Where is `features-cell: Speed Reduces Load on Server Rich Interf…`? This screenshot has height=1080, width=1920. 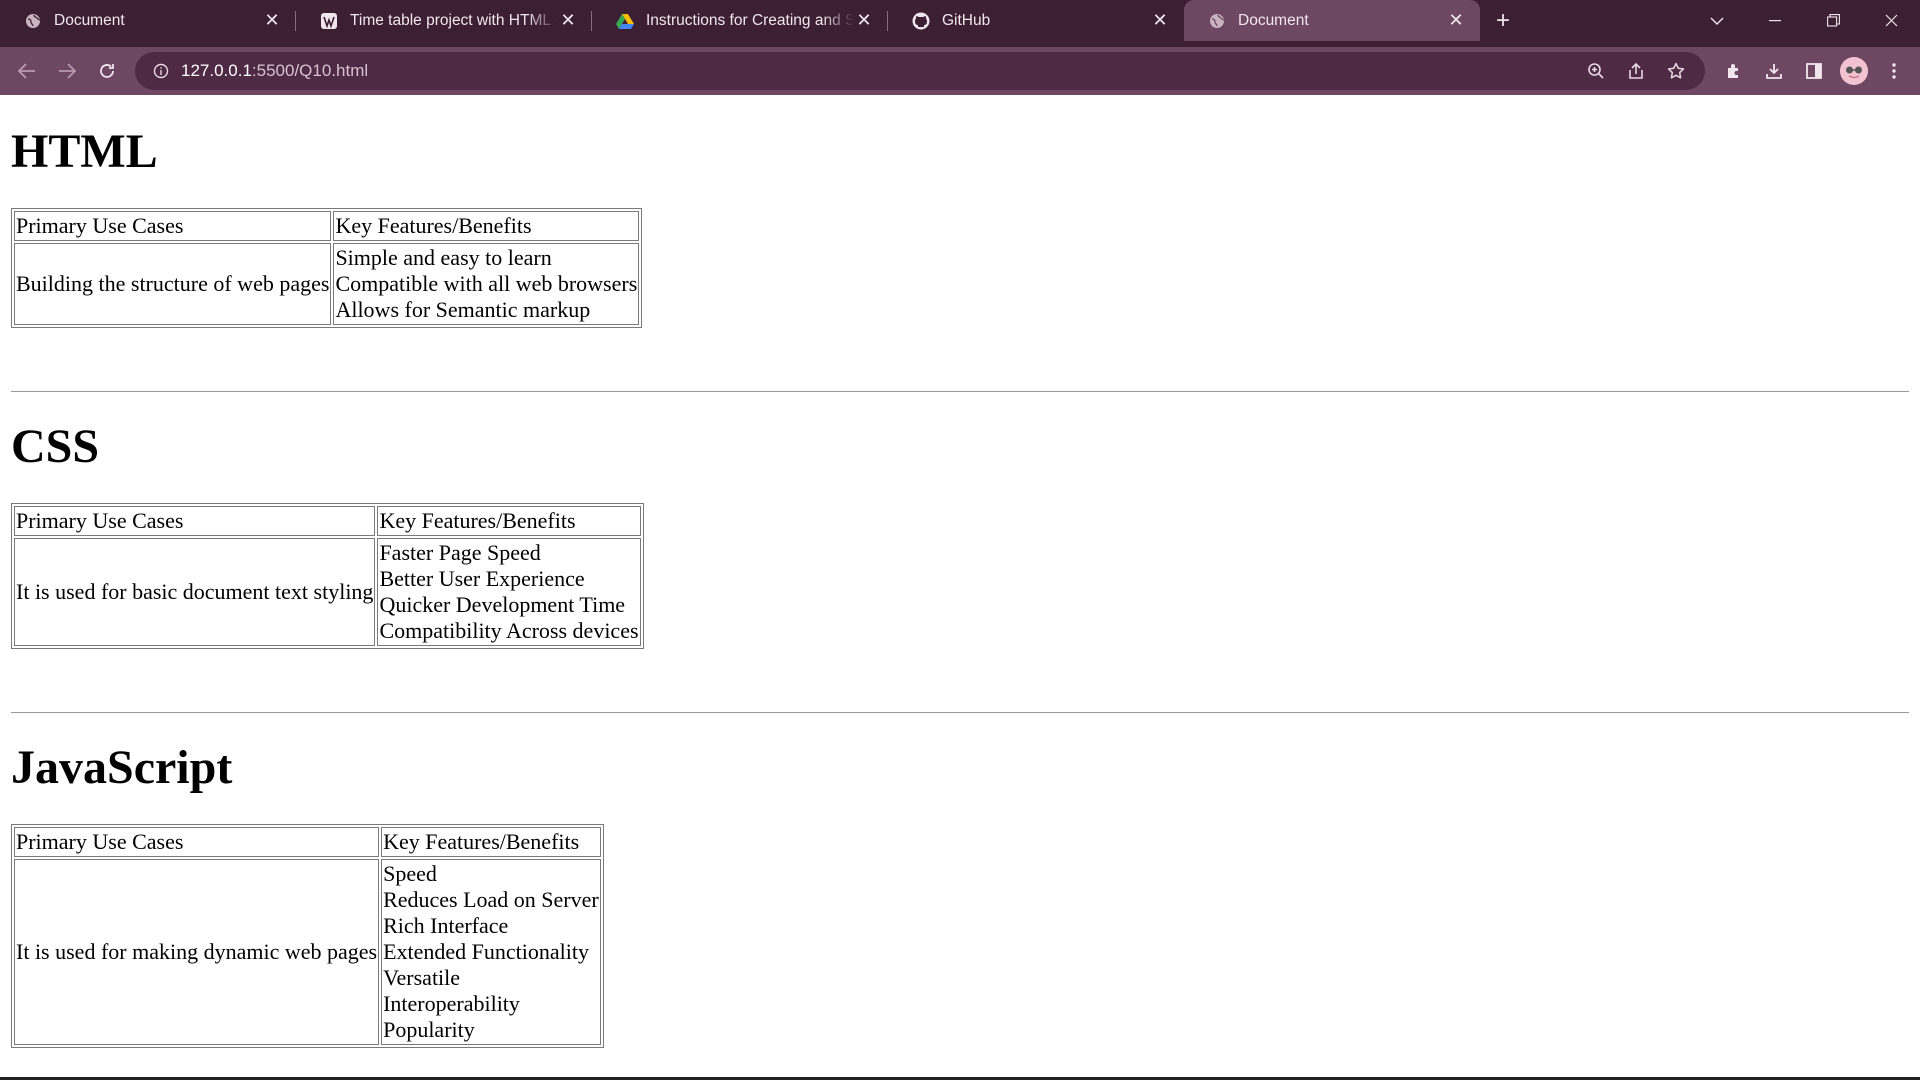 features-cell: Speed Reduces Load on Server Rich Interf… is located at coordinates (491, 952).